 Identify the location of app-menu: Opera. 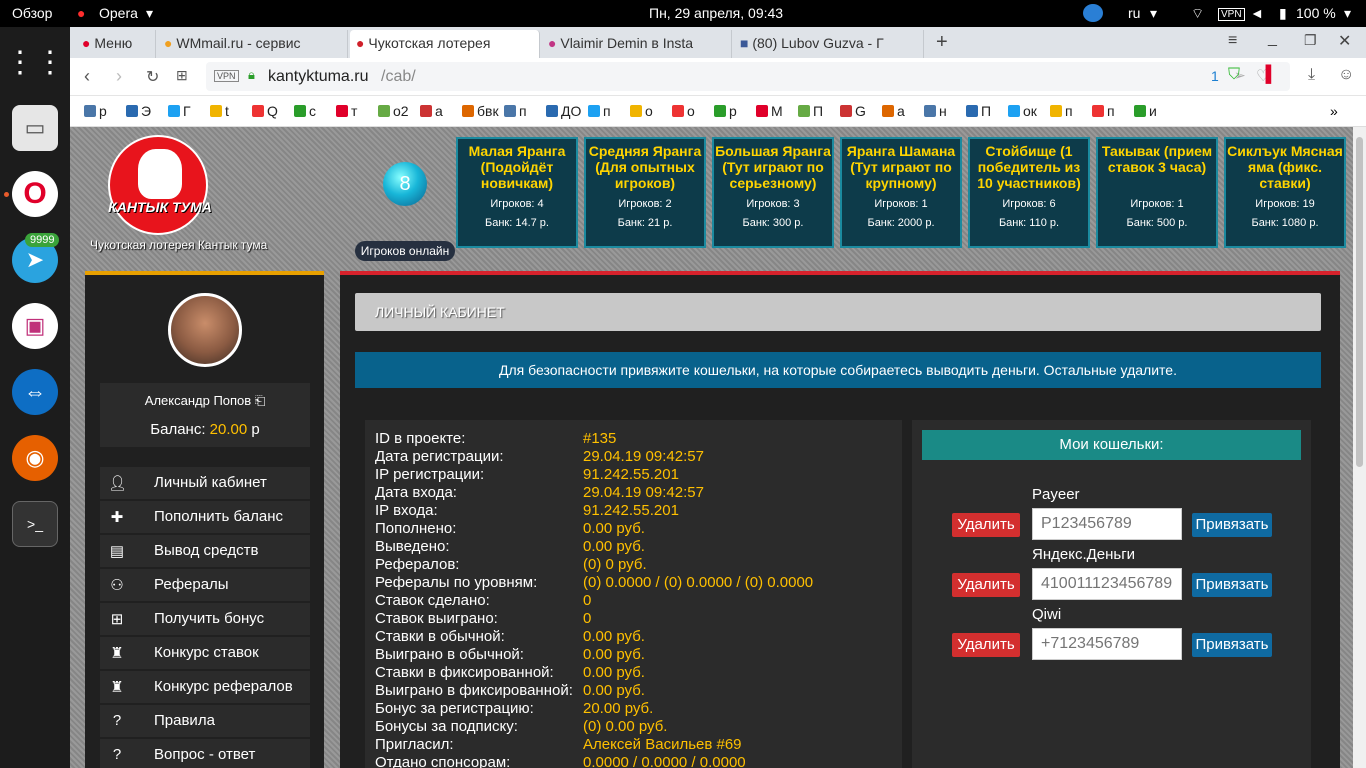
(118, 13).